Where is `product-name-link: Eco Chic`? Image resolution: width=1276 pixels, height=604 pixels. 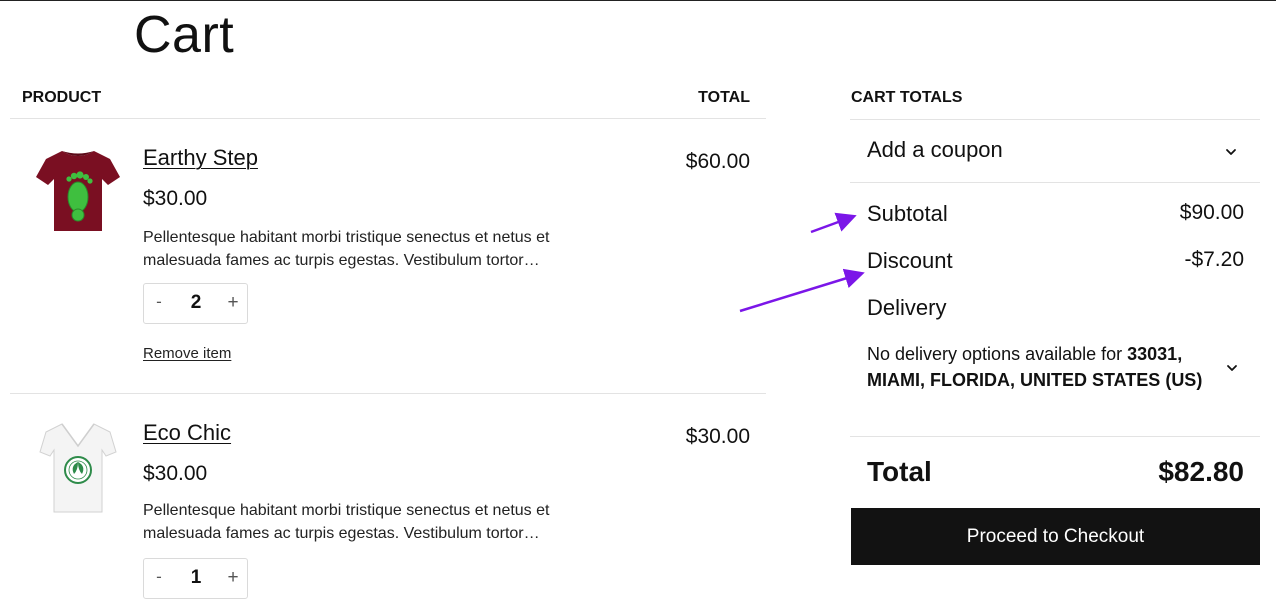 product-name-link: Eco Chic is located at coordinates (187, 433).